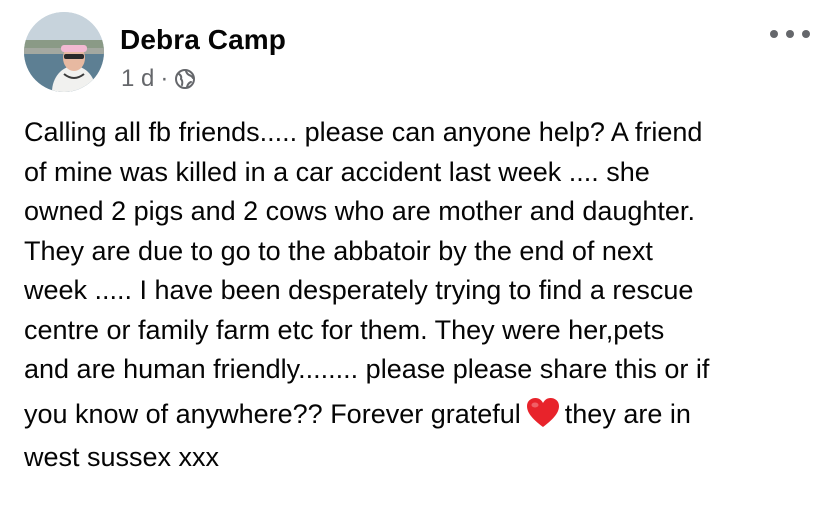 Image resolution: width=828 pixels, height=516 pixels. I want to click on avatar, so click(64, 52).